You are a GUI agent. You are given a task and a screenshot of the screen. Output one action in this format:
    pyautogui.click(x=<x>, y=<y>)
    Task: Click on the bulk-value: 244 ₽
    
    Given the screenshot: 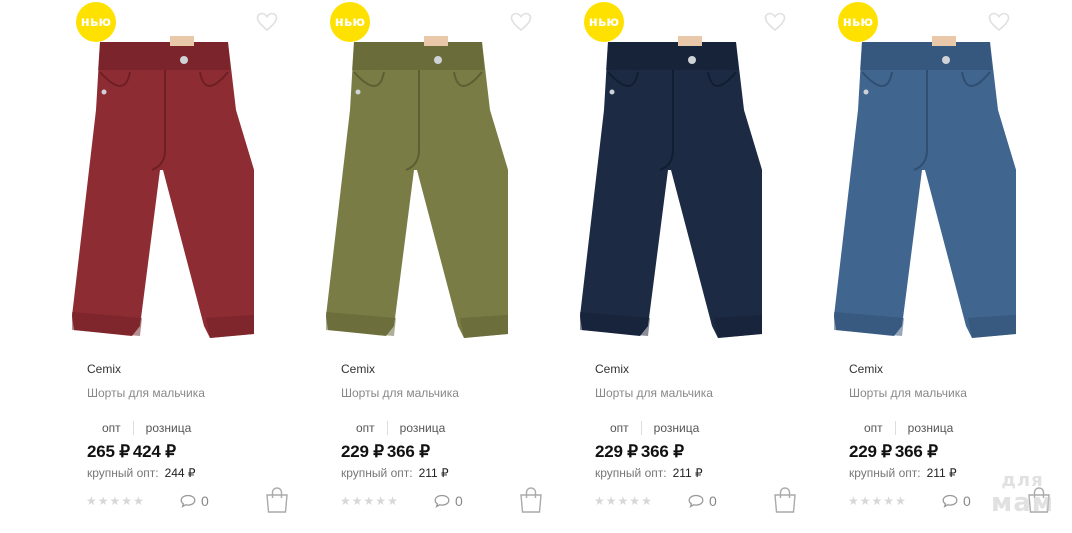 What is the action you would take?
    pyautogui.click(x=180, y=473)
    